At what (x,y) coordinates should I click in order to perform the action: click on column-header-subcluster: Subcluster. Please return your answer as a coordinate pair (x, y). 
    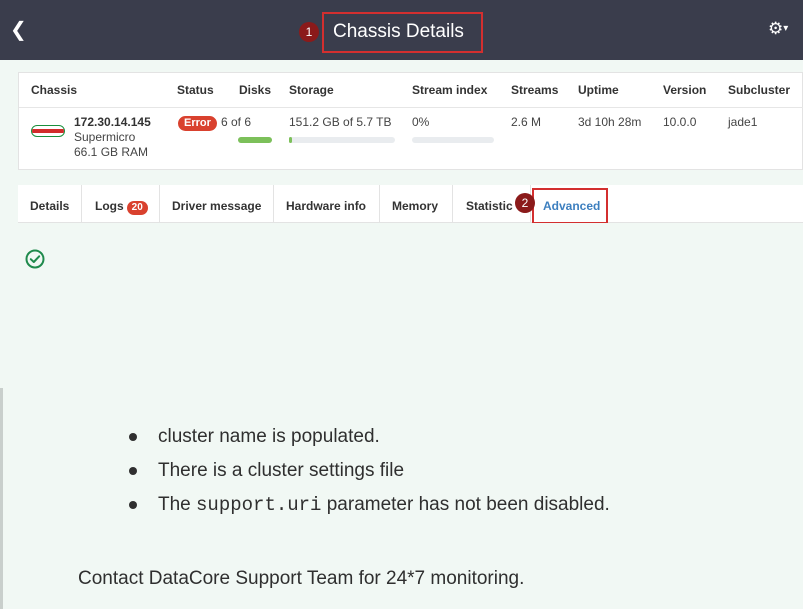
    Looking at the image, I should click on (759, 90).